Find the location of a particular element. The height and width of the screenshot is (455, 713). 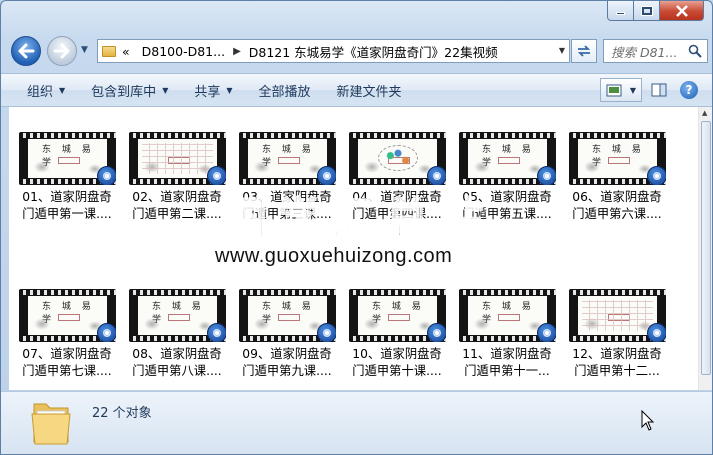

details-pane: 22 个对象 is located at coordinates (356, 422).